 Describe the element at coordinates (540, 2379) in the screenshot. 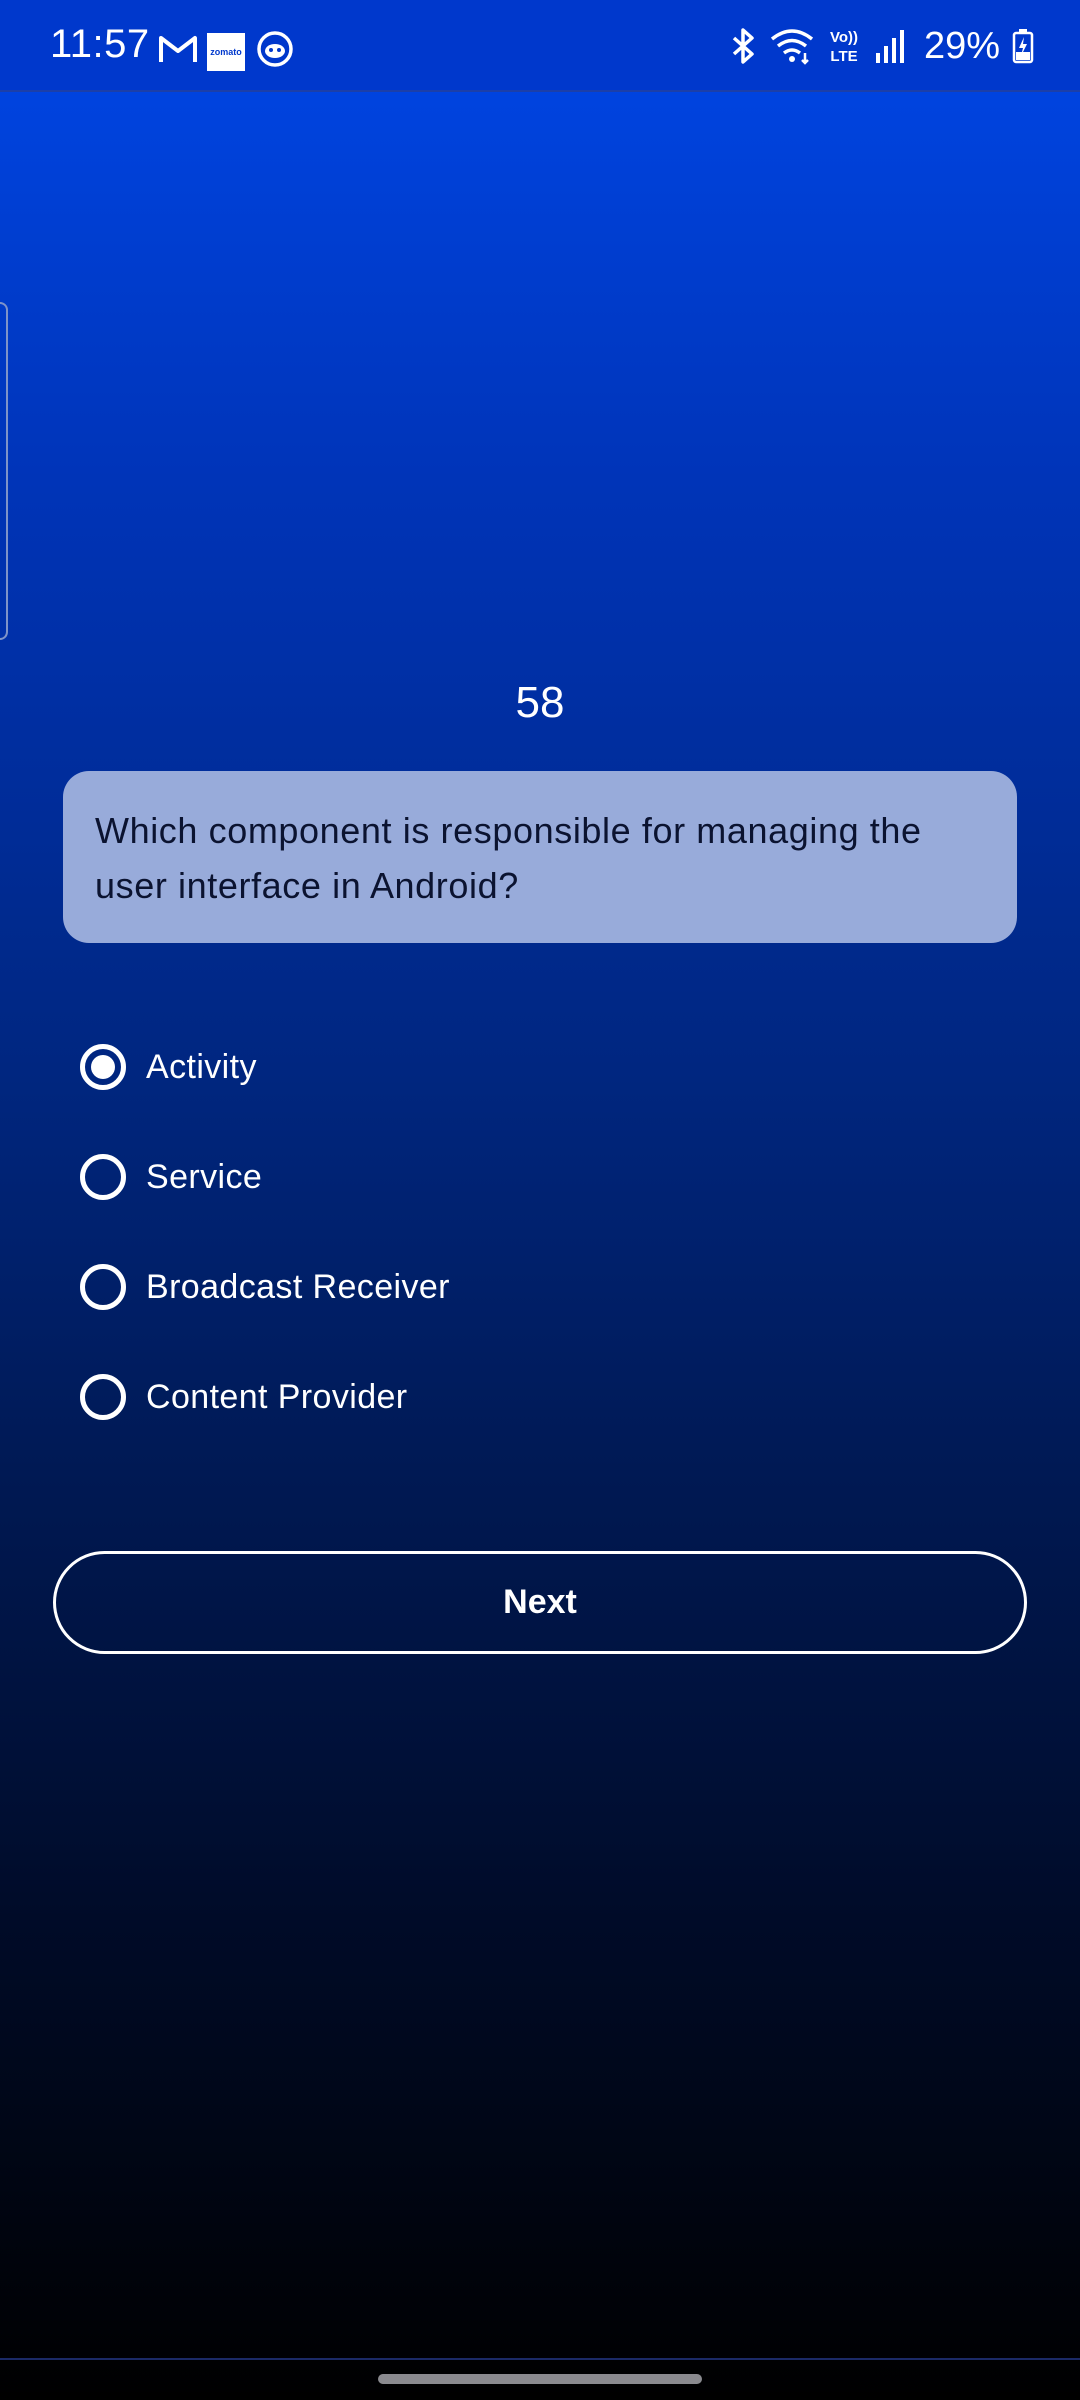

I see `home-indicator` at that location.